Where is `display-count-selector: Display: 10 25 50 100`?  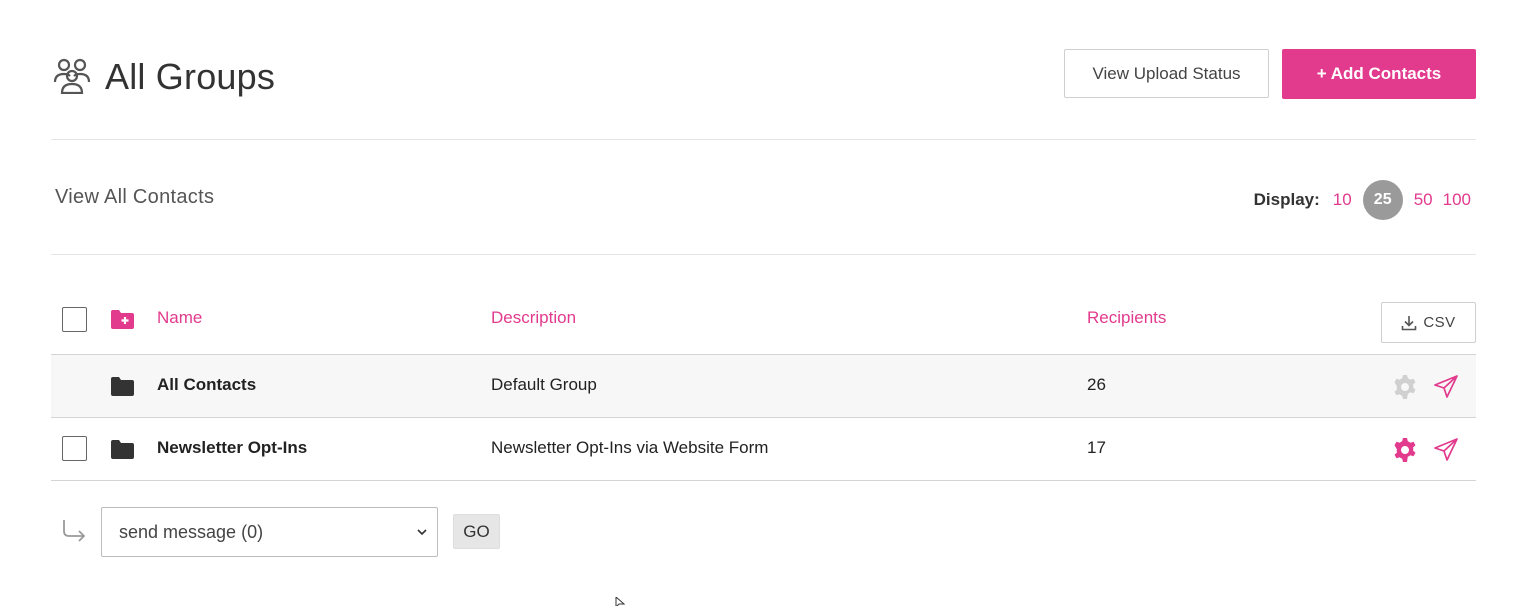
display-count-selector: Display: 10 25 50 100 is located at coordinates (1365, 200).